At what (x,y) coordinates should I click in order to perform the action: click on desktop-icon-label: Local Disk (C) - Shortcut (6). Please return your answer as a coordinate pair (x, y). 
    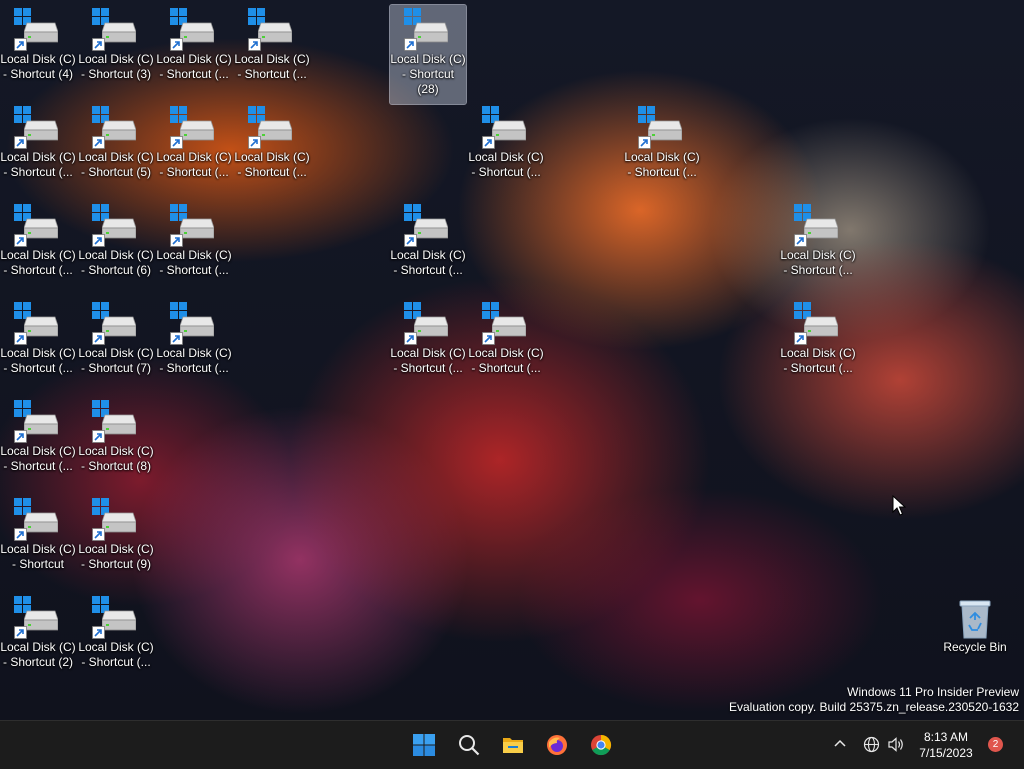
    Looking at the image, I should click on (116, 262).